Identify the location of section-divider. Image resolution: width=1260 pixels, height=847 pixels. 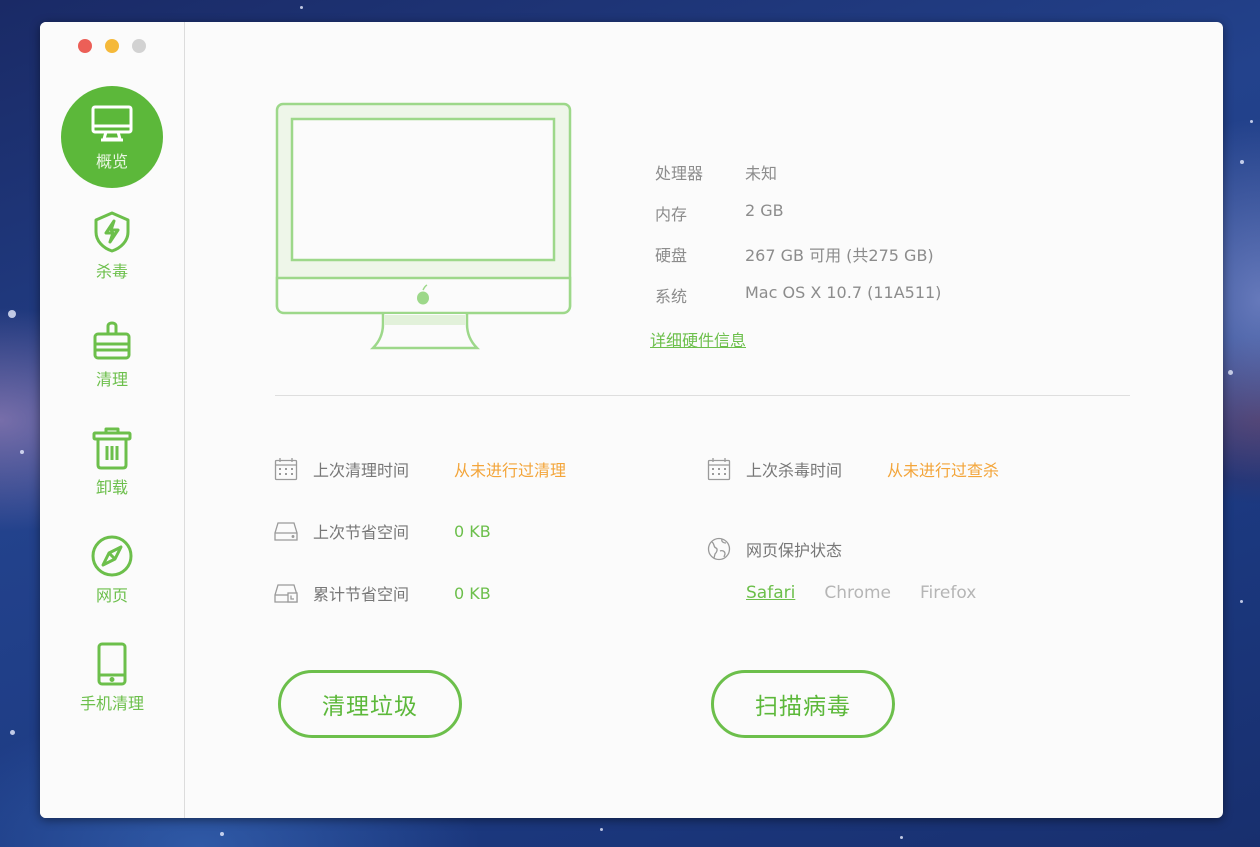
(702, 395).